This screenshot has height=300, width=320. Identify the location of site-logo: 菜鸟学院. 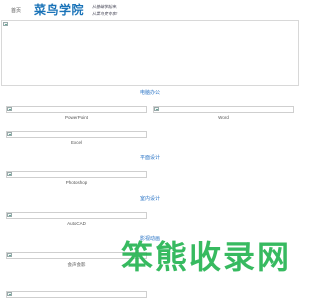
(59, 9).